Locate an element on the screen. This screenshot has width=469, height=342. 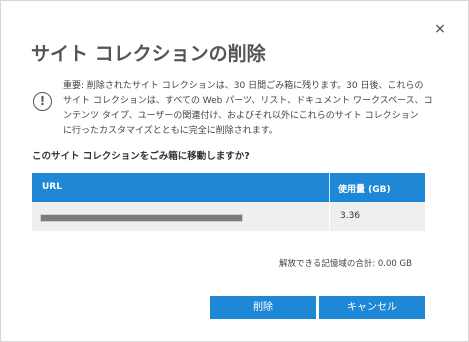
close-icon: × is located at coordinates (440, 29).